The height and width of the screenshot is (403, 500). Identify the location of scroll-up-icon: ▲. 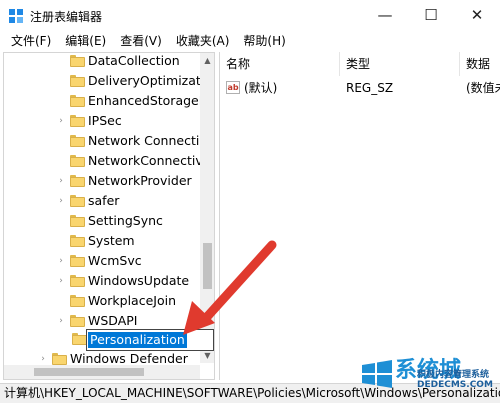
(207, 60).